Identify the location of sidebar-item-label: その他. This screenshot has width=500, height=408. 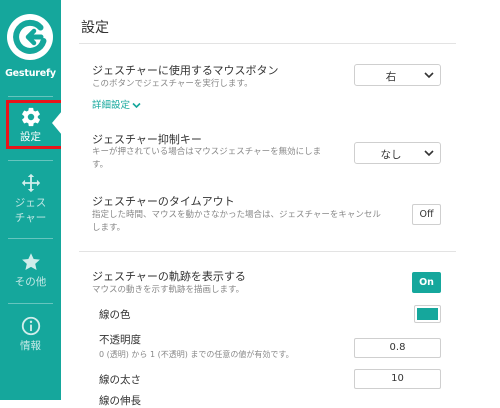
(30, 282).